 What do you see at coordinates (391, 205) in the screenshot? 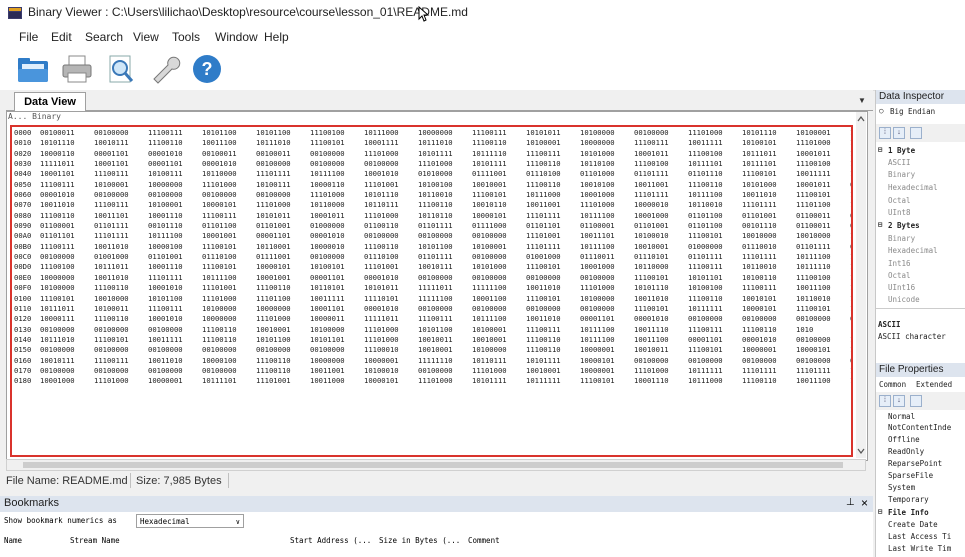
I see `byte-cell: 10110111` at bounding box center [391, 205].